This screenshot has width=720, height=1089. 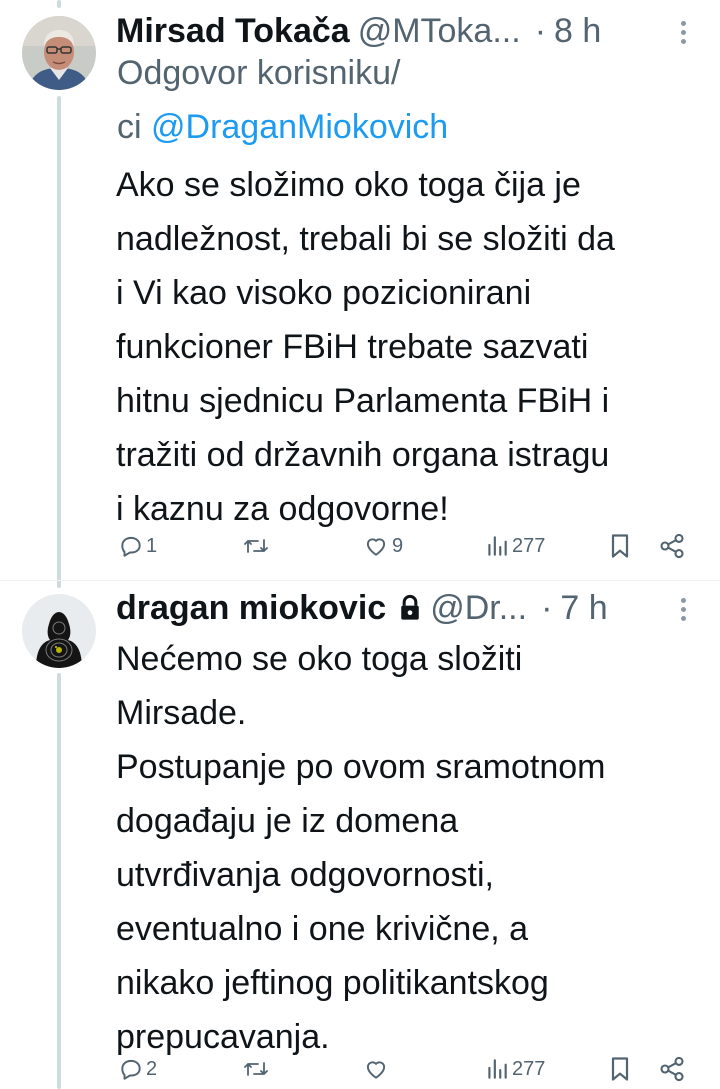 What do you see at coordinates (327, 100) in the screenshot?
I see `reply-context: Odgovor korisniku/ ci @DraganMiokovich` at bounding box center [327, 100].